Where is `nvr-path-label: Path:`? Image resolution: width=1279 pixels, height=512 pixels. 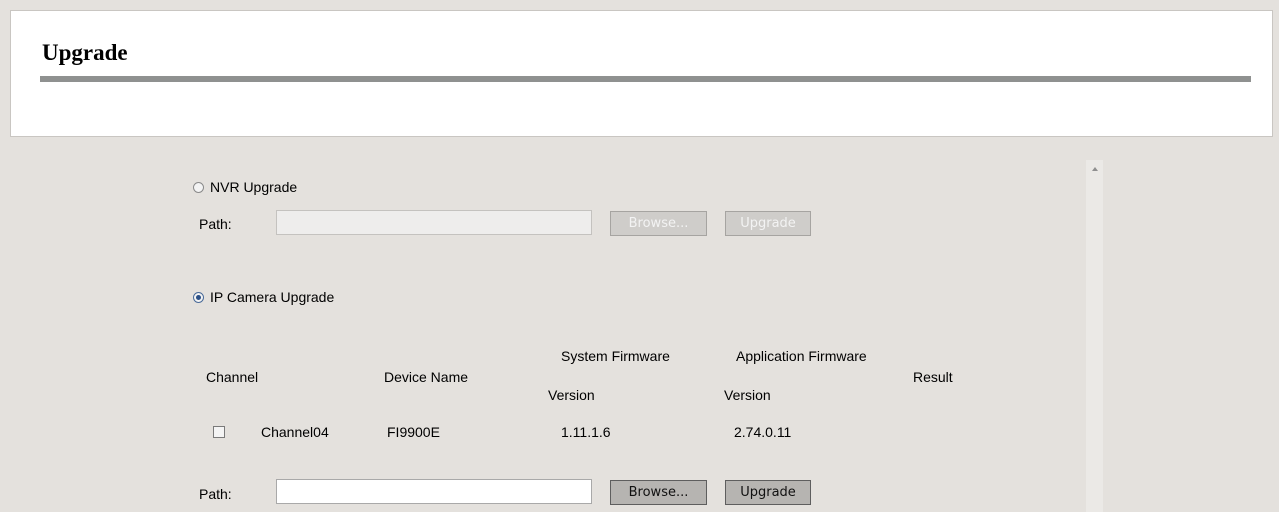
nvr-path-label: Path: is located at coordinates (215, 224).